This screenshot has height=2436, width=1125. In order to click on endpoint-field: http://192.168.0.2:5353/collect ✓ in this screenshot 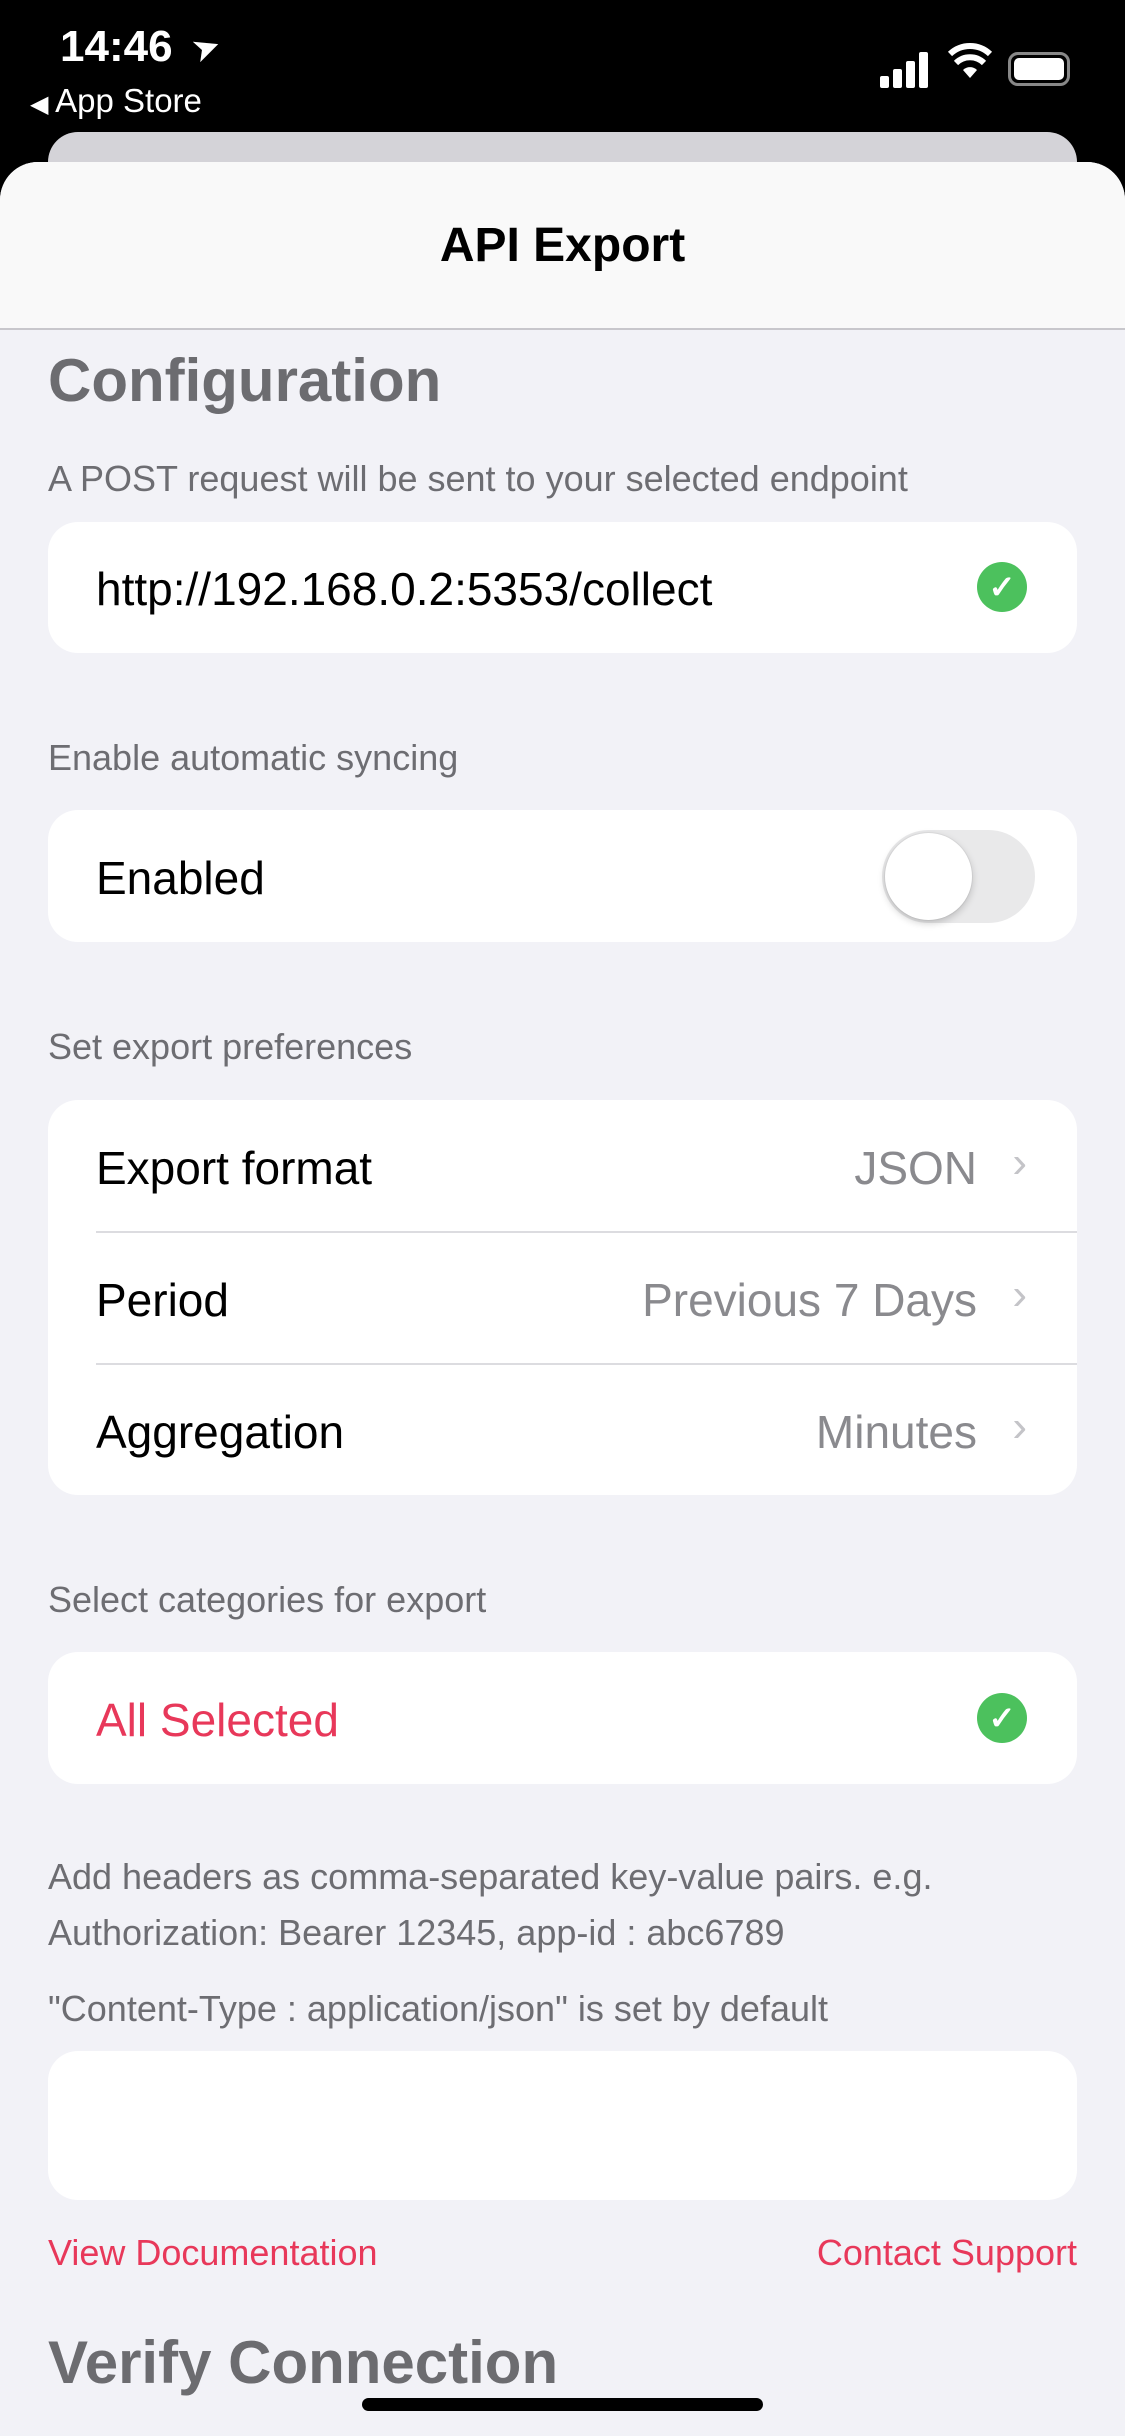, I will do `click(562, 587)`.